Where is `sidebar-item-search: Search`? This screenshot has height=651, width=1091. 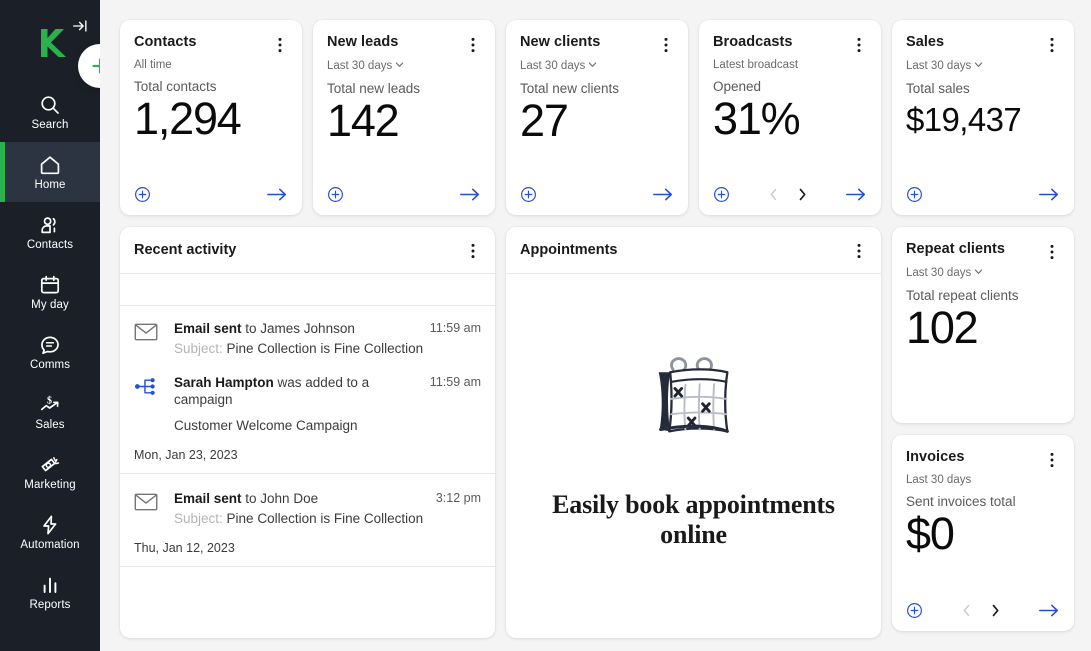
sidebar-item-search: Search is located at coordinates (50, 112).